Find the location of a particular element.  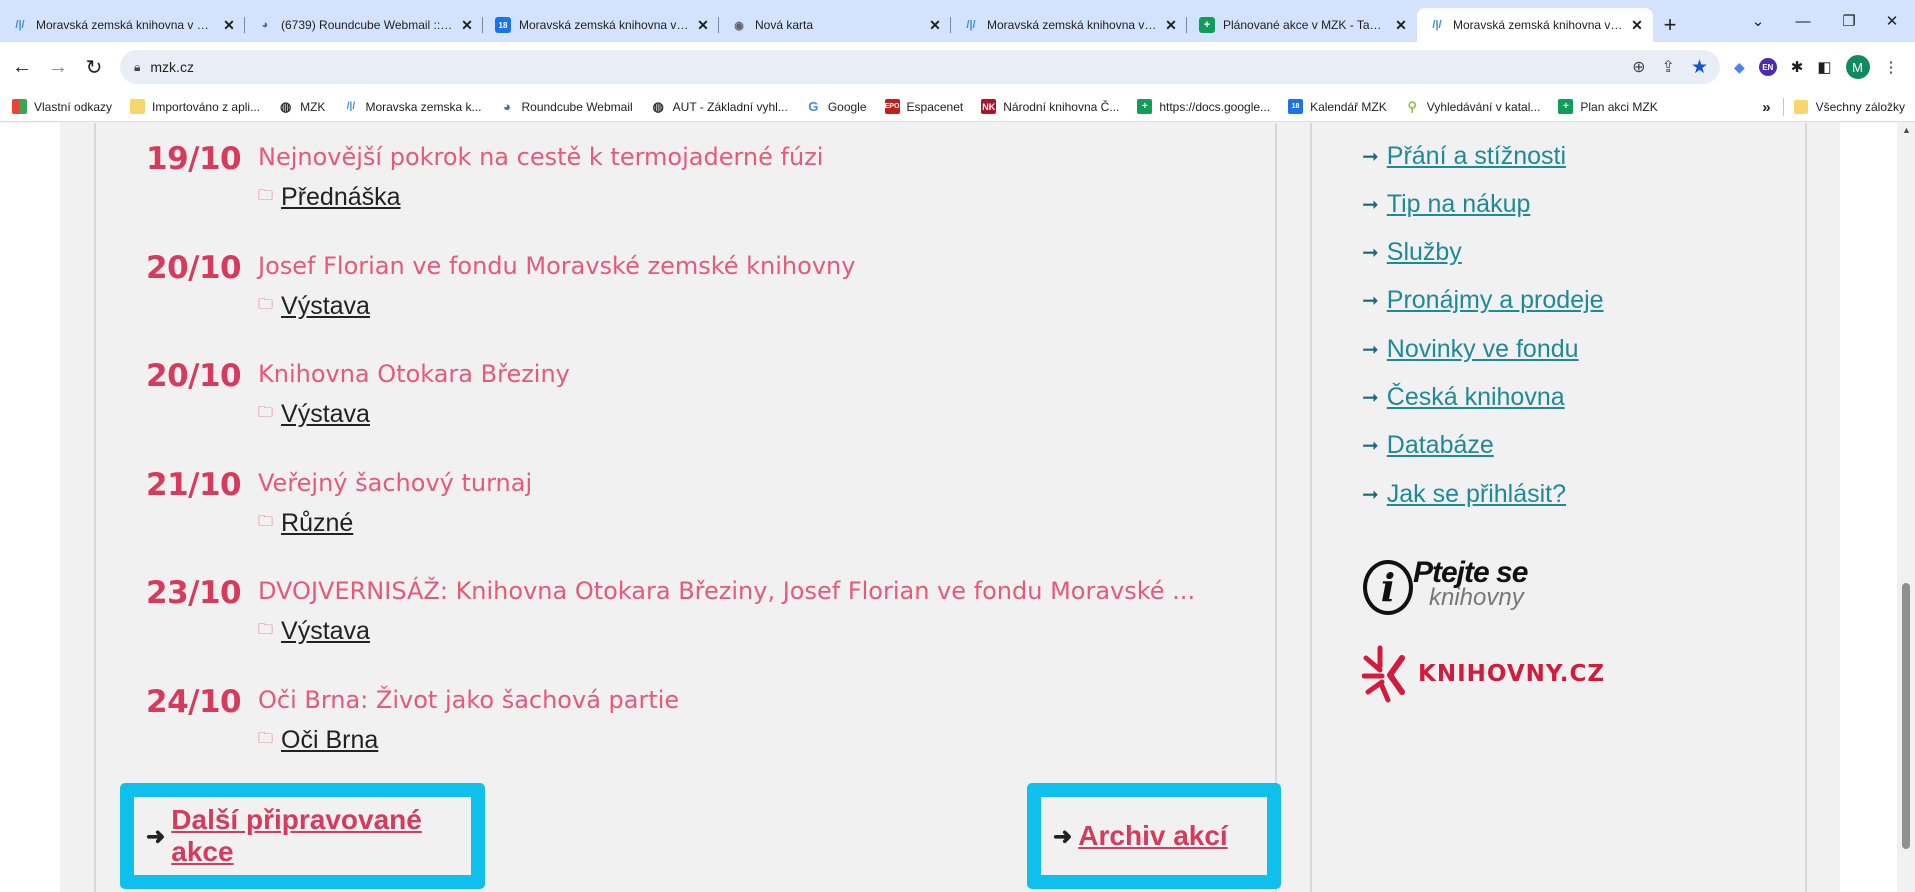

sidebar-link: ➞ Pronájmy a prodeje is located at coordinates (1483, 300).